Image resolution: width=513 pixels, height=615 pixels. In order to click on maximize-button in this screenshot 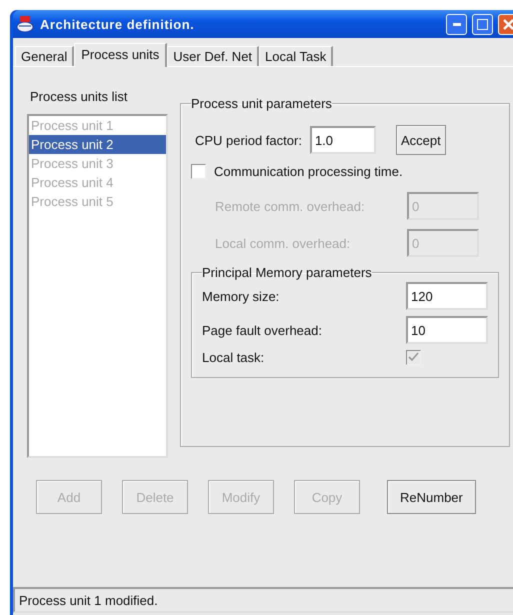, I will do `click(482, 24)`.